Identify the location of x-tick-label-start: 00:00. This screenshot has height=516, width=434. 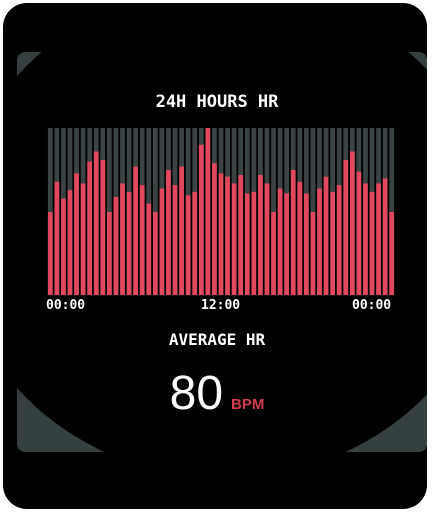
(66, 305).